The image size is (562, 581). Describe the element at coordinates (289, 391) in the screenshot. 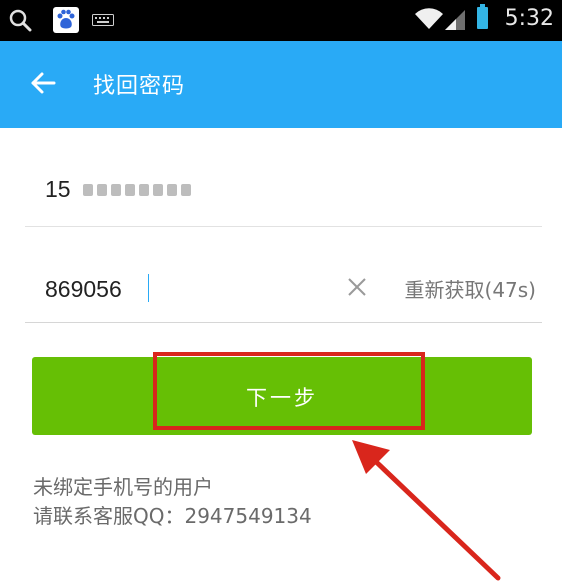

I see `annotation-highlight-box` at that location.